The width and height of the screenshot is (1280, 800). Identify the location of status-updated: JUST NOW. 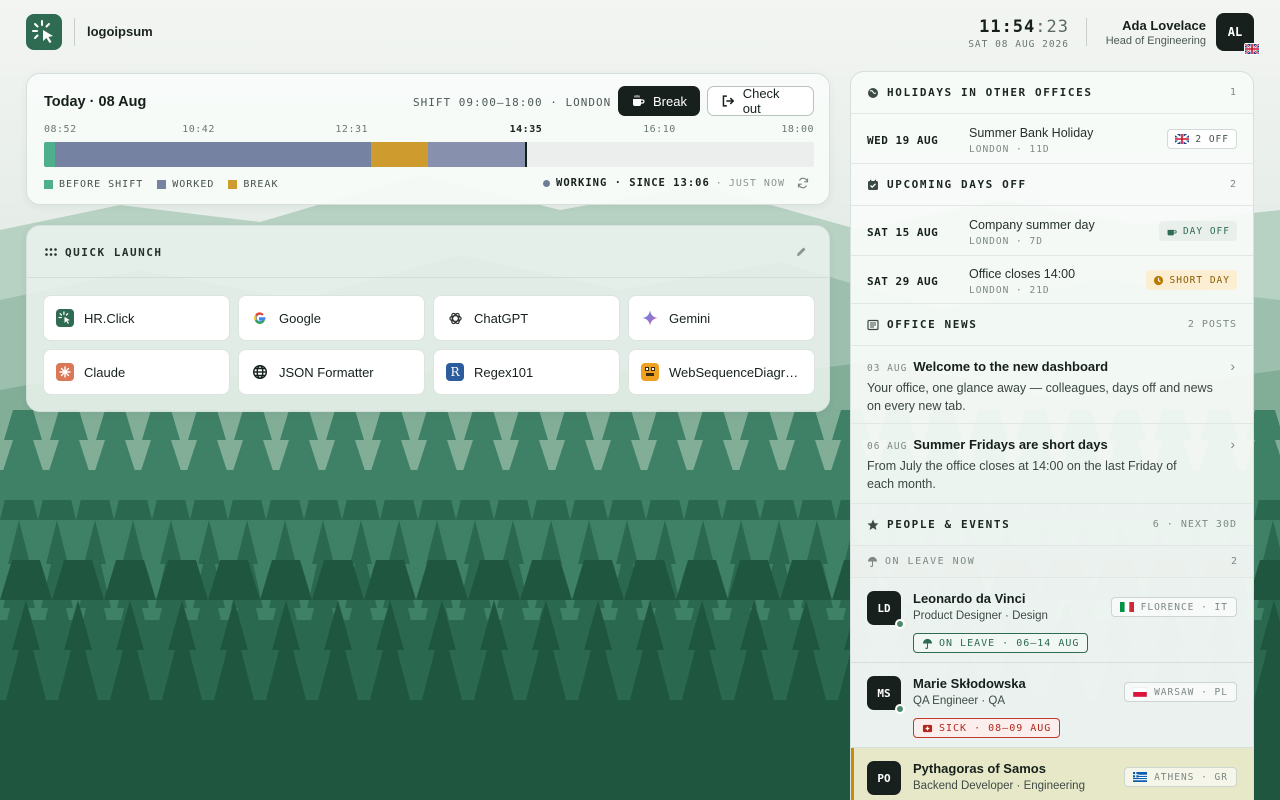
(756, 183).